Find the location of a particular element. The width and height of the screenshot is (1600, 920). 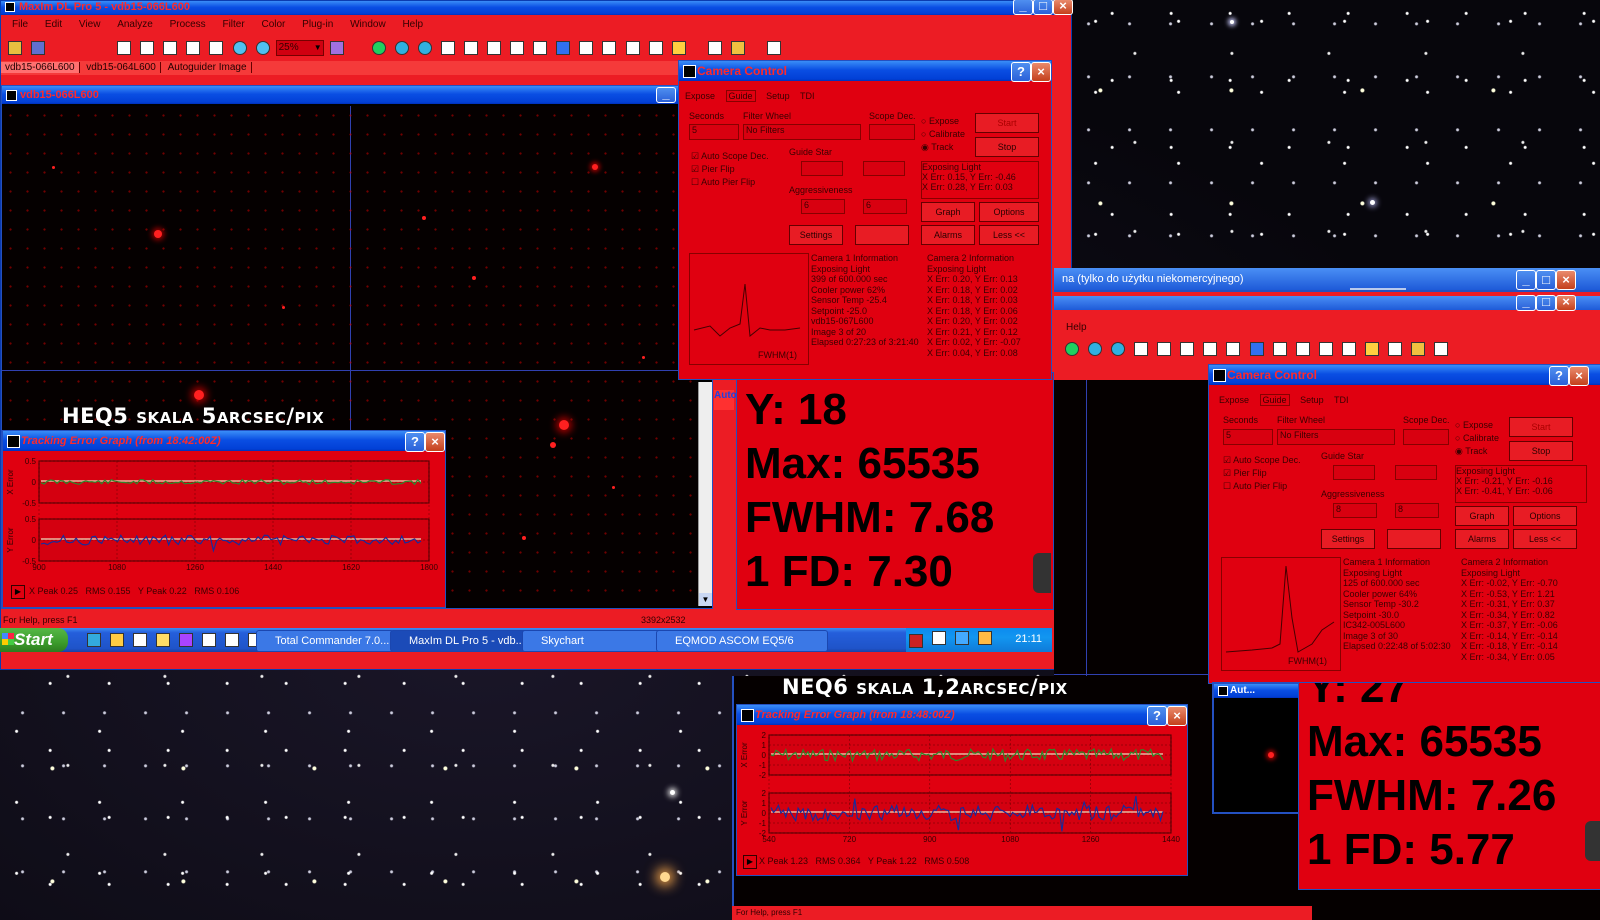

menu-analyze: Analyze is located at coordinates (135, 24).